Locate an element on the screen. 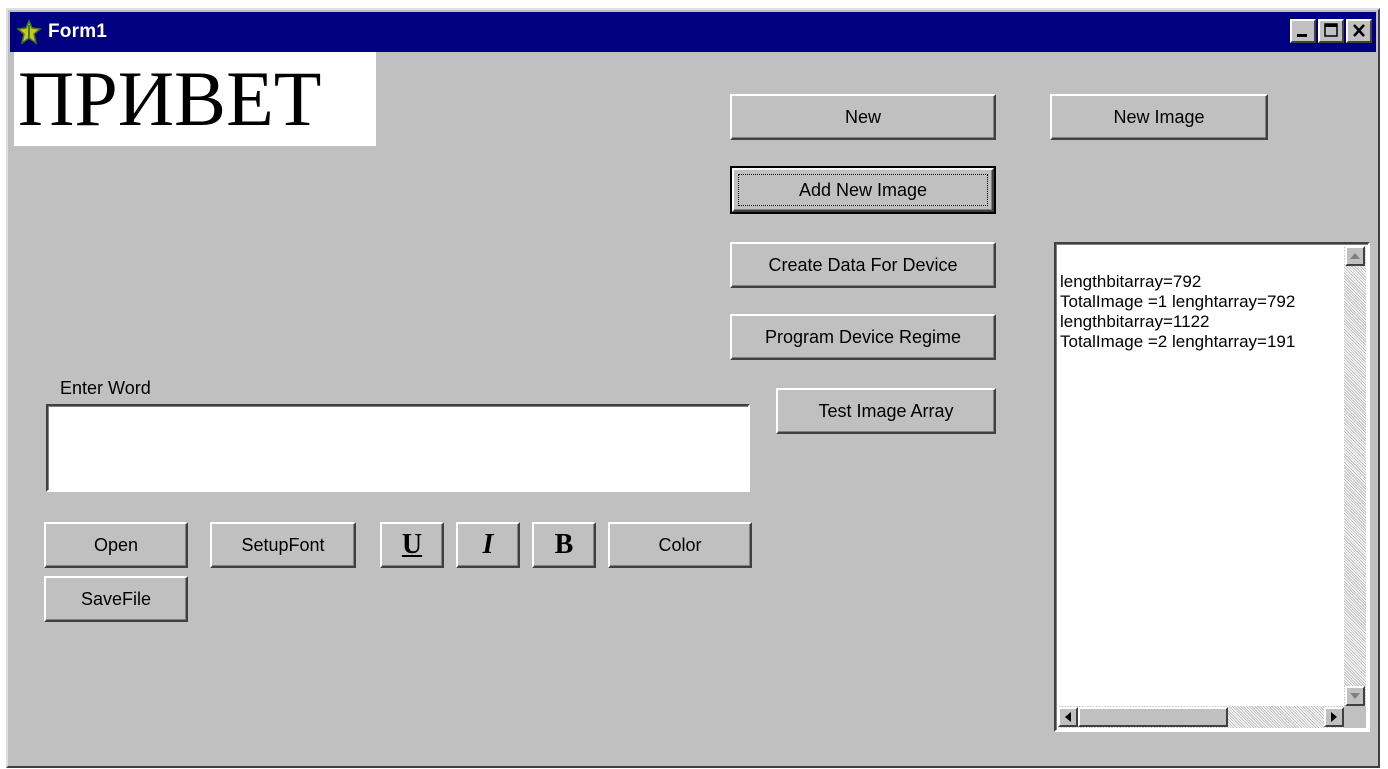 The width and height of the screenshot is (1388, 769). word-input is located at coordinates (398, 448).